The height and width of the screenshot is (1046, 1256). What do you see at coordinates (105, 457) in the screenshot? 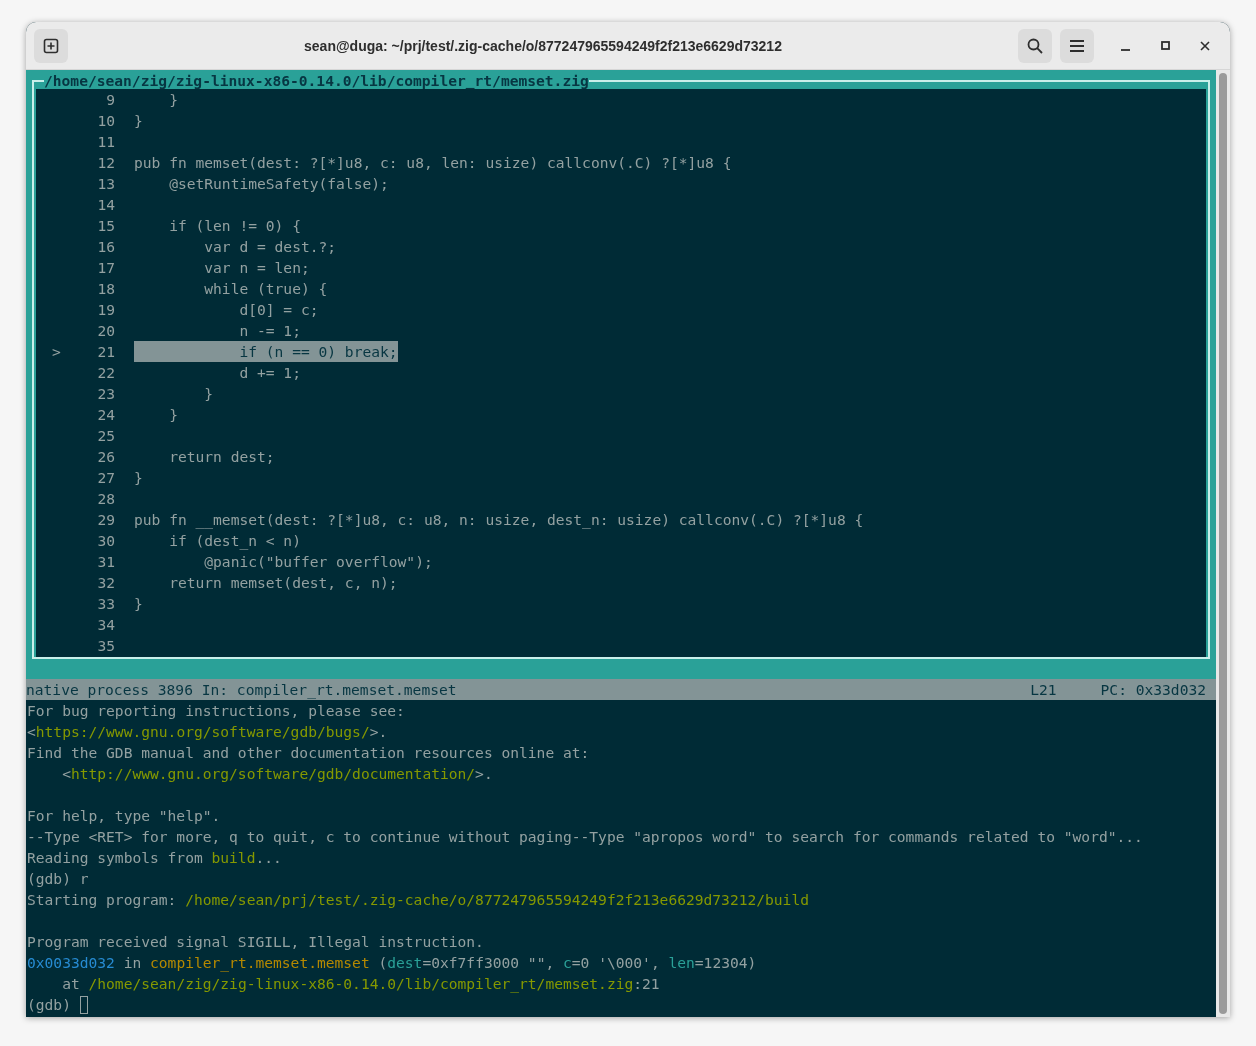
I see `line-number: 26` at bounding box center [105, 457].